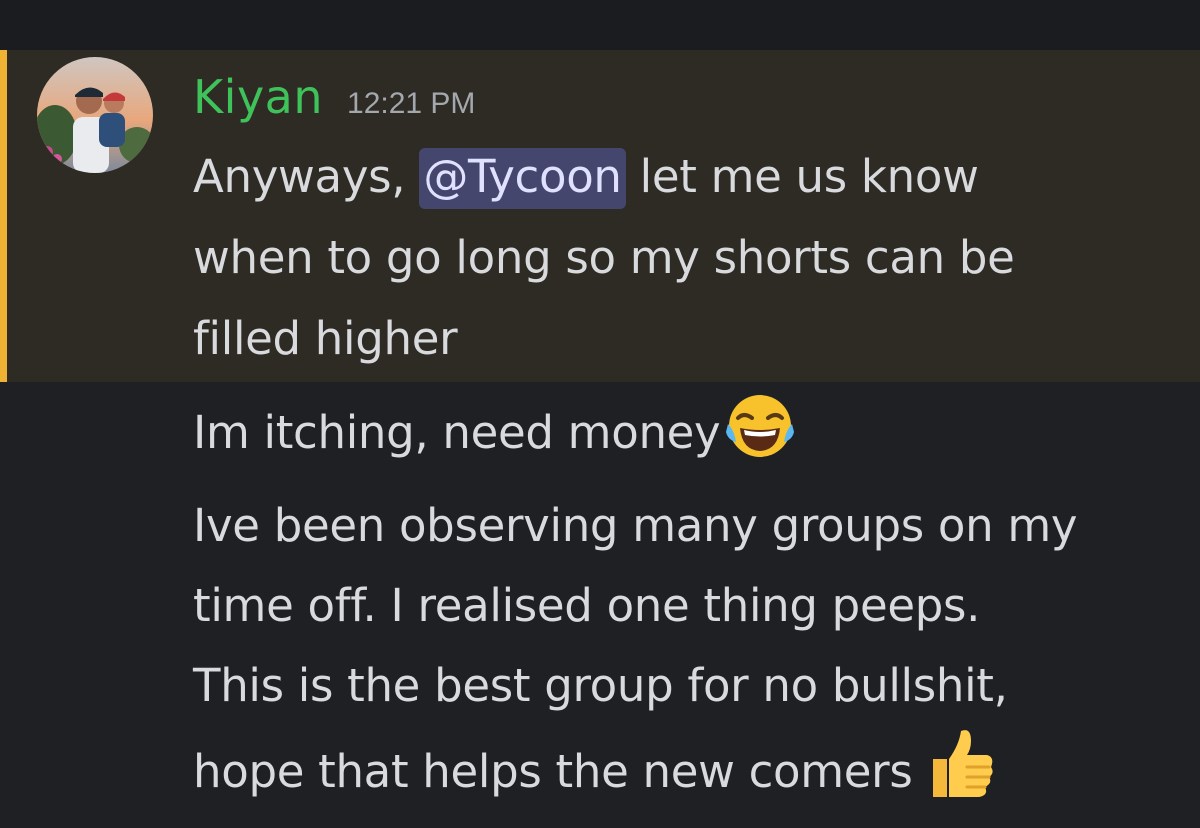  What do you see at coordinates (334, 100) in the screenshot?
I see `message-header: Kiyan 12:21 PM` at bounding box center [334, 100].